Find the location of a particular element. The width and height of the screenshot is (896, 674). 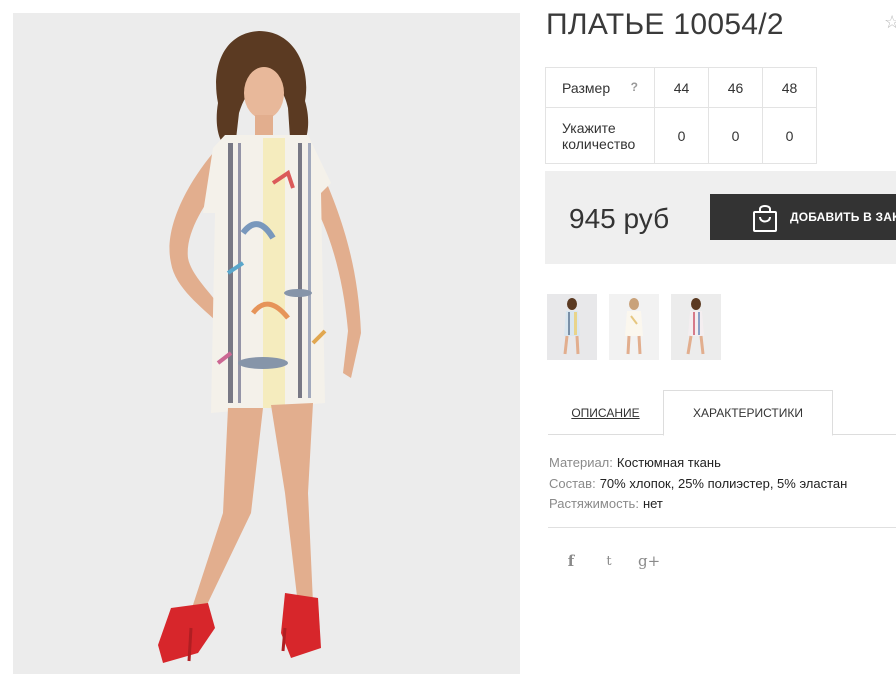

characteristic-row: Растяжимость: нет is located at coordinates (698, 504).